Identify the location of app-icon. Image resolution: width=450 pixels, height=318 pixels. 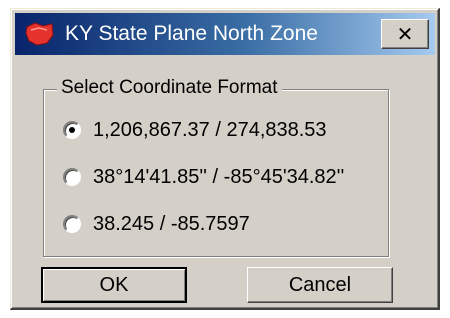
(39, 34).